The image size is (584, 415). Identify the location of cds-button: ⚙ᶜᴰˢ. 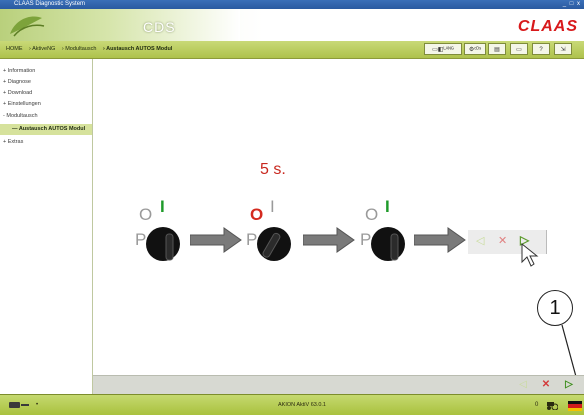
(475, 49).